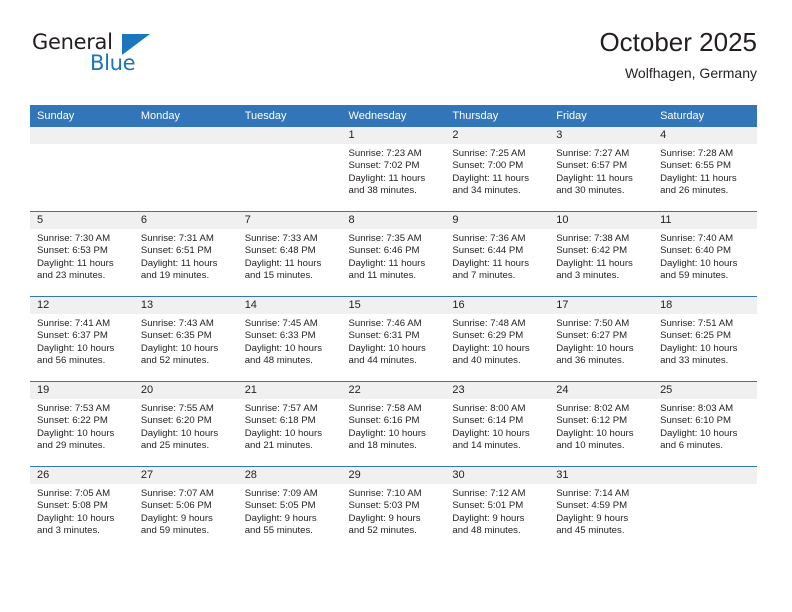  I want to click on day-info-line: Sunrise: 7:55 AM, so click(177, 408).